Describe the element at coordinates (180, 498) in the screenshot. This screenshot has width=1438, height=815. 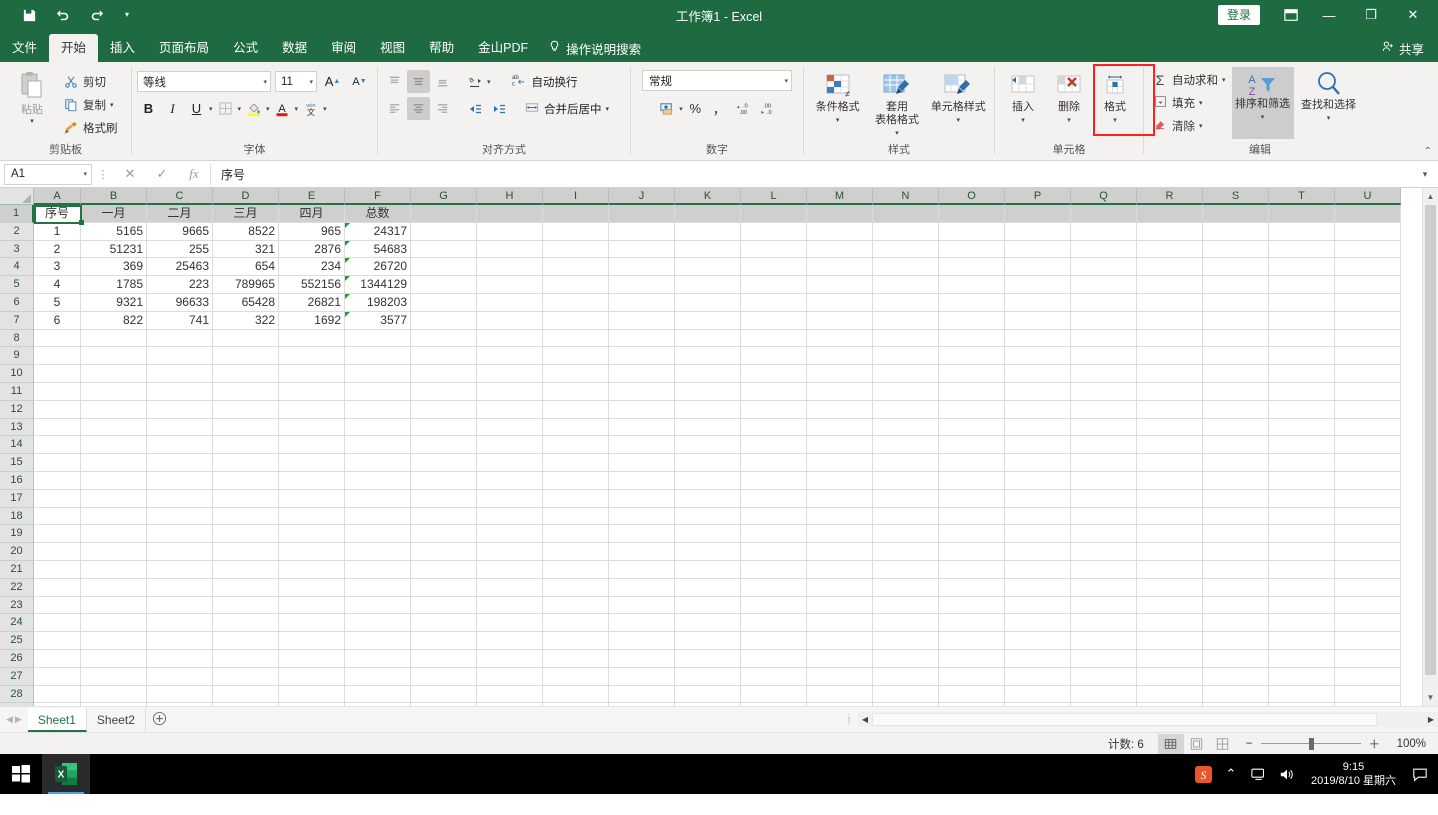
I see `cell-C17` at that location.